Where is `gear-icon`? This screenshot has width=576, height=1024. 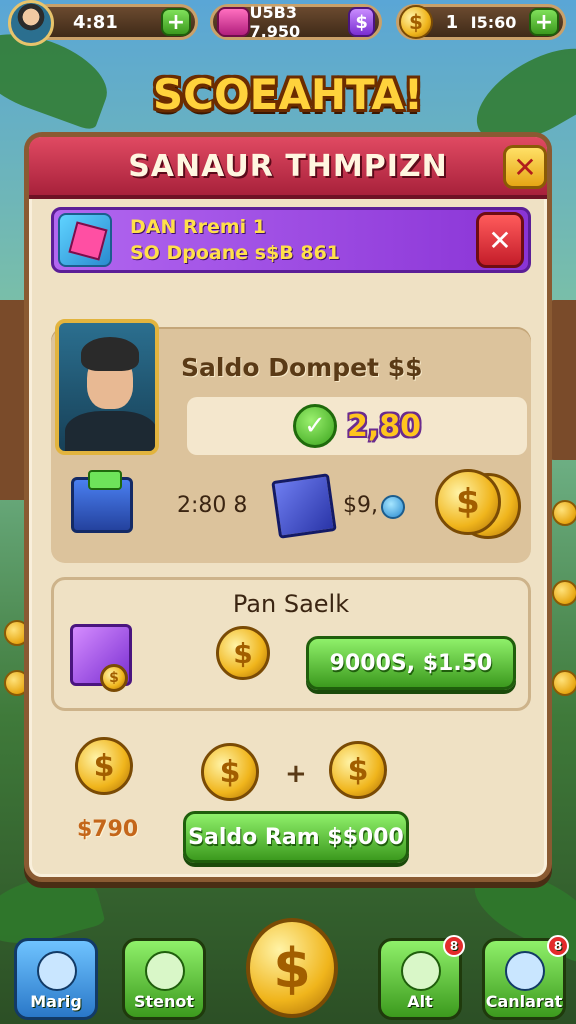 gear-icon is located at coordinates (421, 971).